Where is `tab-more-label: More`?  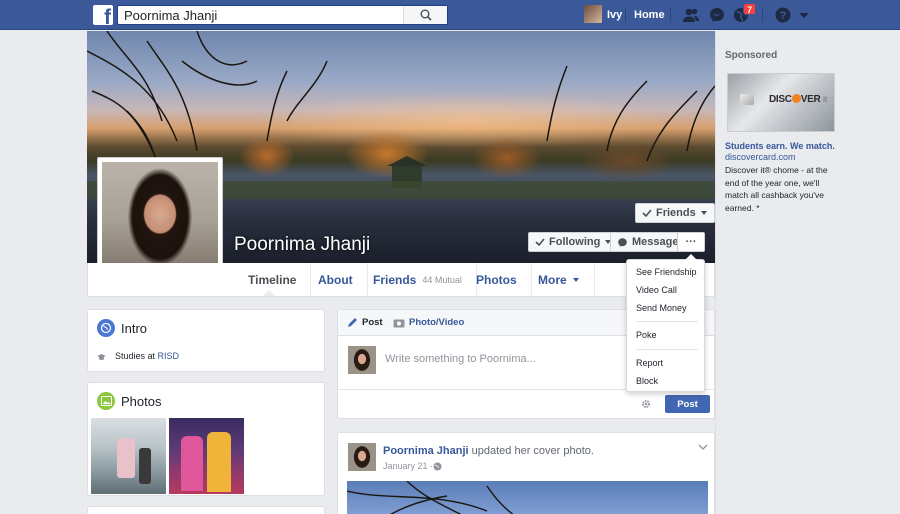
tab-more-label: More is located at coordinates (552, 279).